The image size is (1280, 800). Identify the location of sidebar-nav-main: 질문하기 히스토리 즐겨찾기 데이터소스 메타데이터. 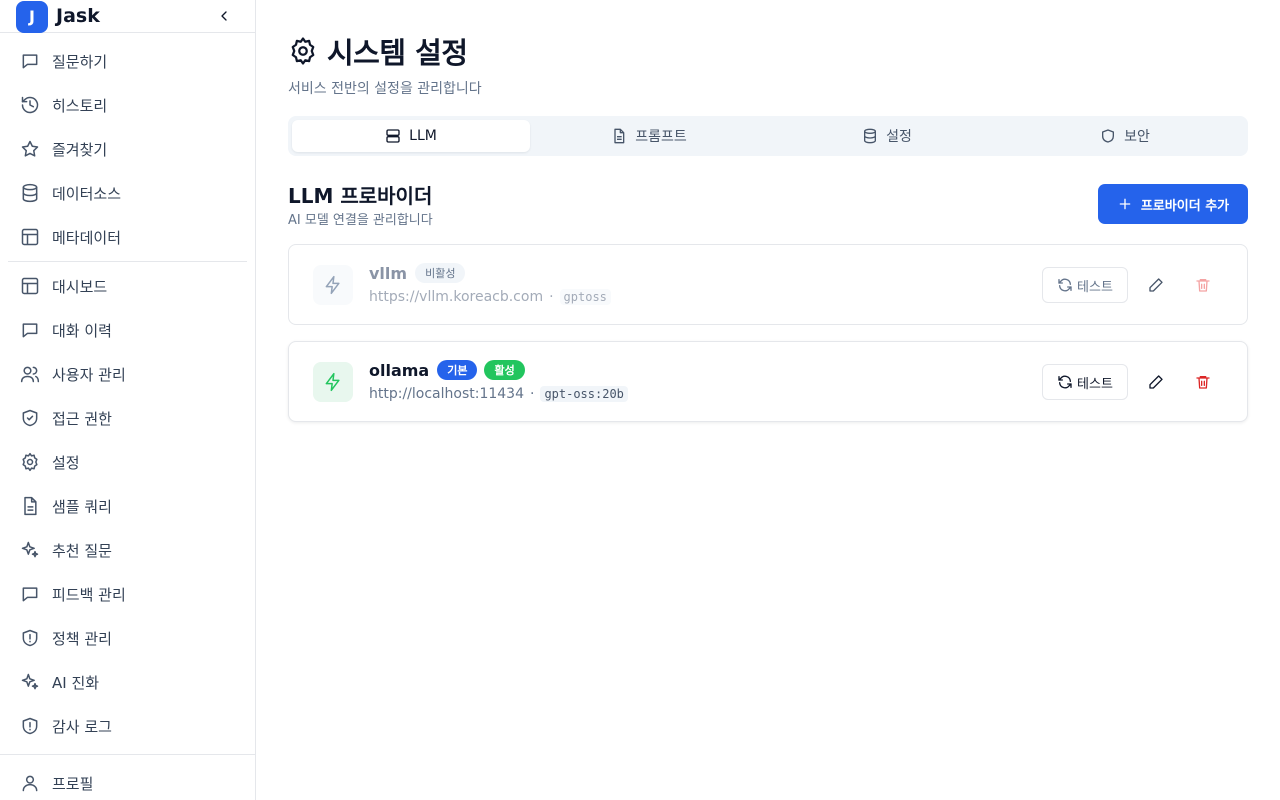
(127, 149).